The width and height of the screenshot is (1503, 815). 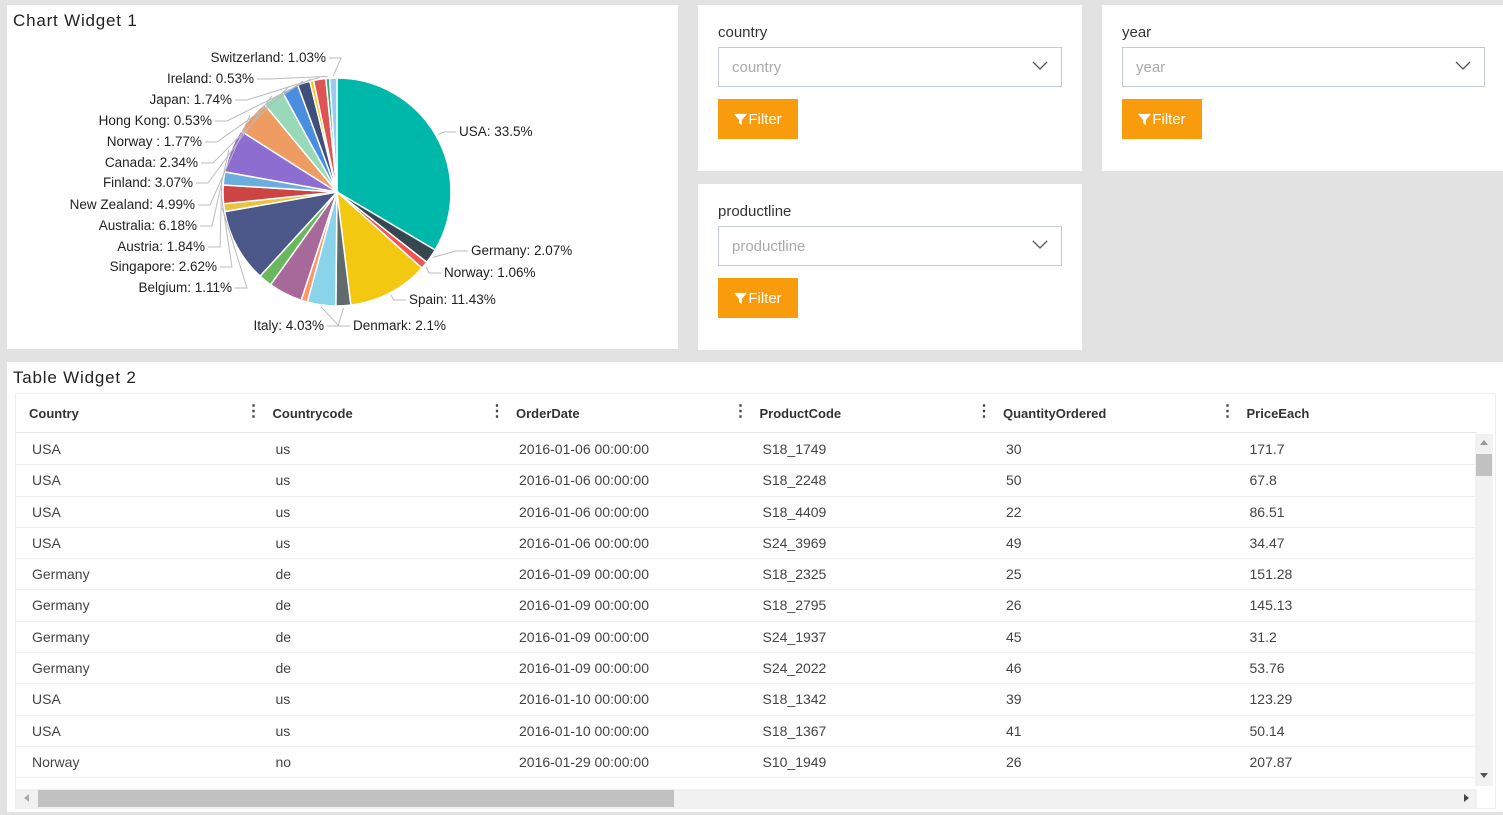 What do you see at coordinates (794, 449) in the screenshot?
I see `table-cell: S18_1749` at bounding box center [794, 449].